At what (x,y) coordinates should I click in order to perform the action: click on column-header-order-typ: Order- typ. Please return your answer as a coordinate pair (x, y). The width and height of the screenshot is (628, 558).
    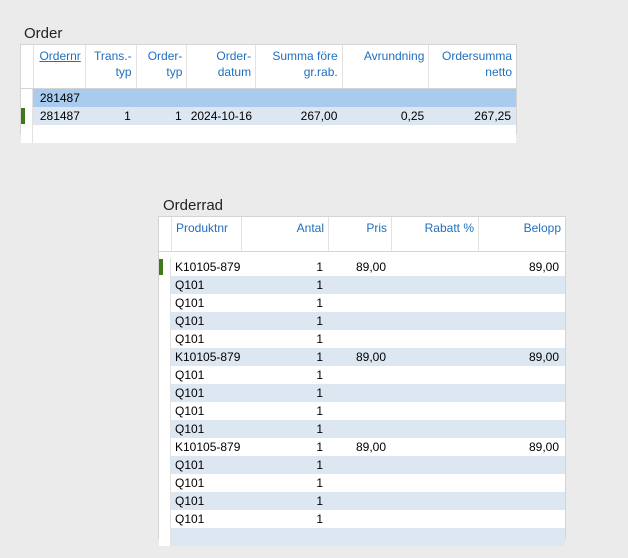
    Looking at the image, I should click on (162, 66).